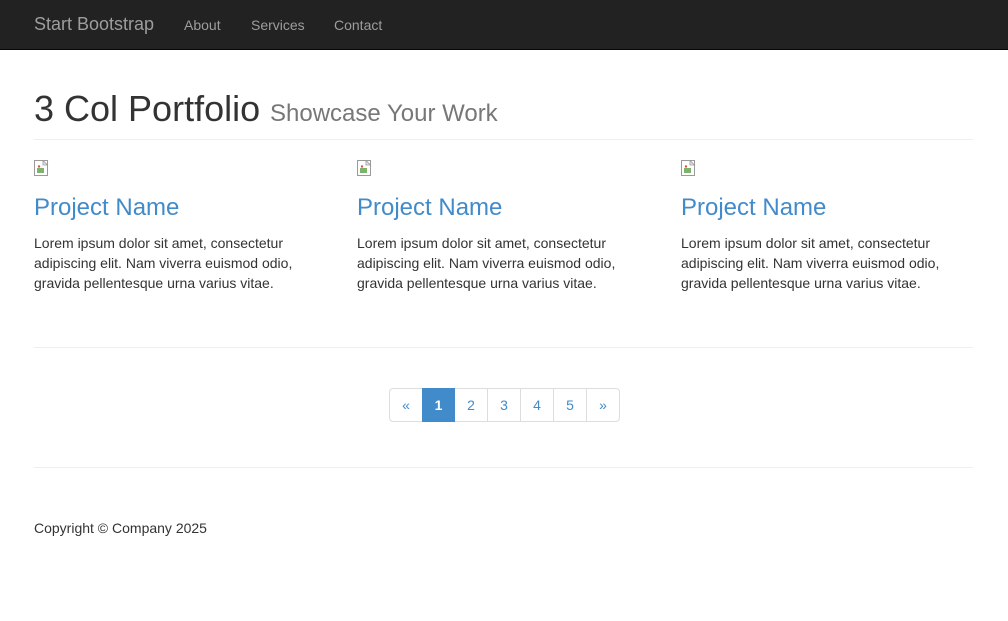 The image size is (1008, 621). What do you see at coordinates (438, 405) in the screenshot?
I see `pagination-page-1: 1` at bounding box center [438, 405].